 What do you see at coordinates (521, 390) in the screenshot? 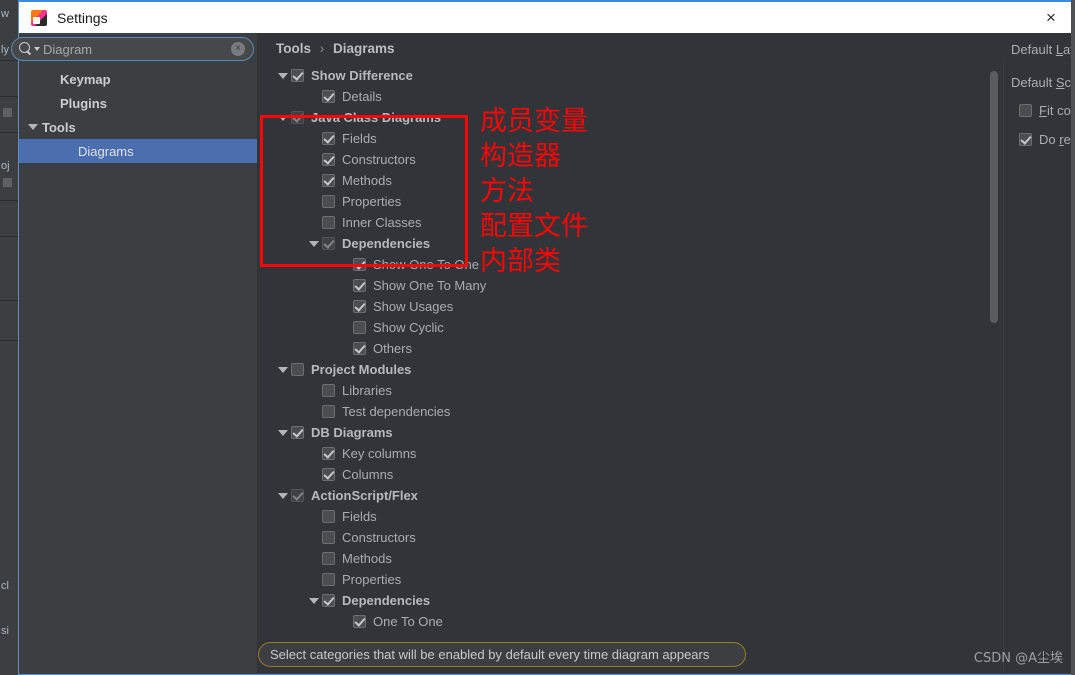
I see `tree-row: Libraries` at bounding box center [521, 390].